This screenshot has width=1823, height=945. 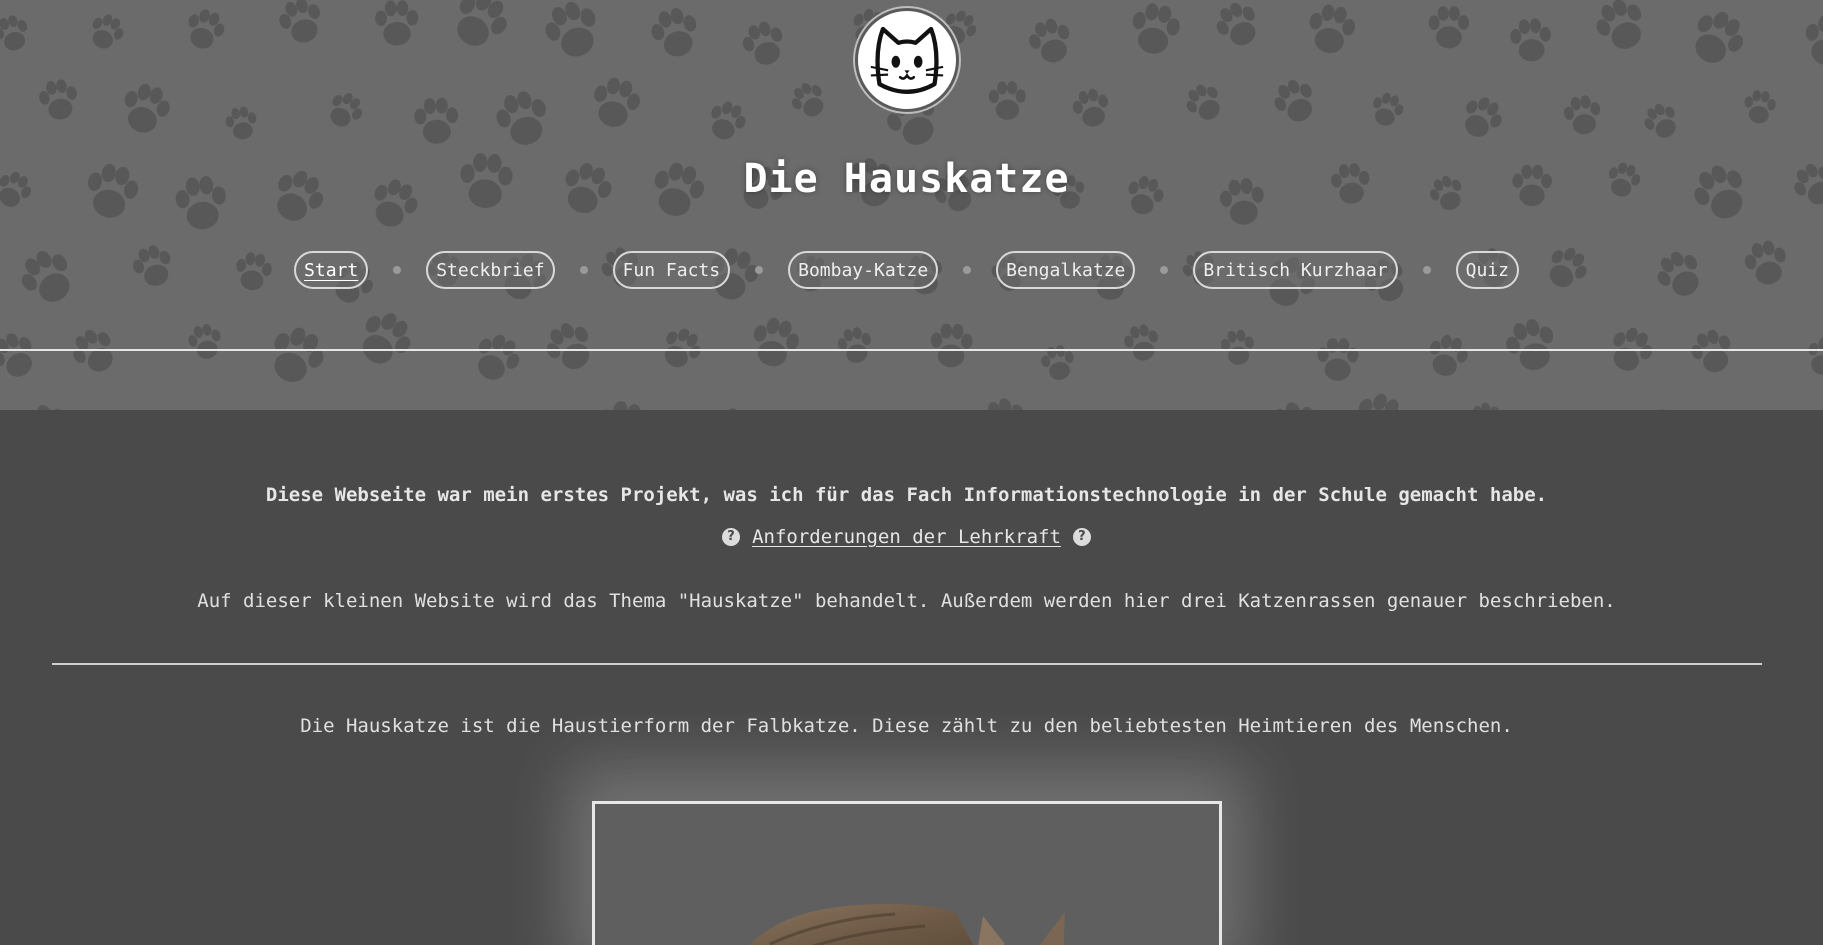 I want to click on nav-item-fun-facts: Fun Facts, so click(x=671, y=270).